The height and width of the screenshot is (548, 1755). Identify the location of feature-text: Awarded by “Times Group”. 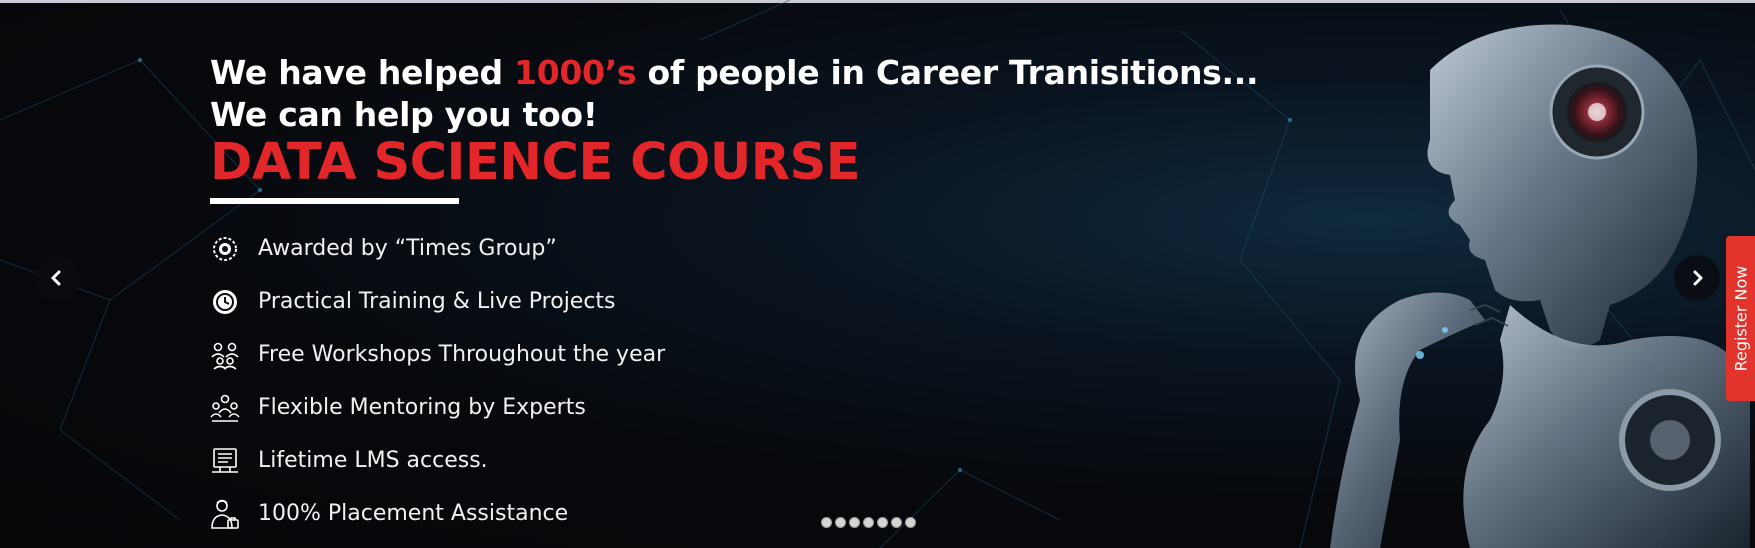
(407, 248).